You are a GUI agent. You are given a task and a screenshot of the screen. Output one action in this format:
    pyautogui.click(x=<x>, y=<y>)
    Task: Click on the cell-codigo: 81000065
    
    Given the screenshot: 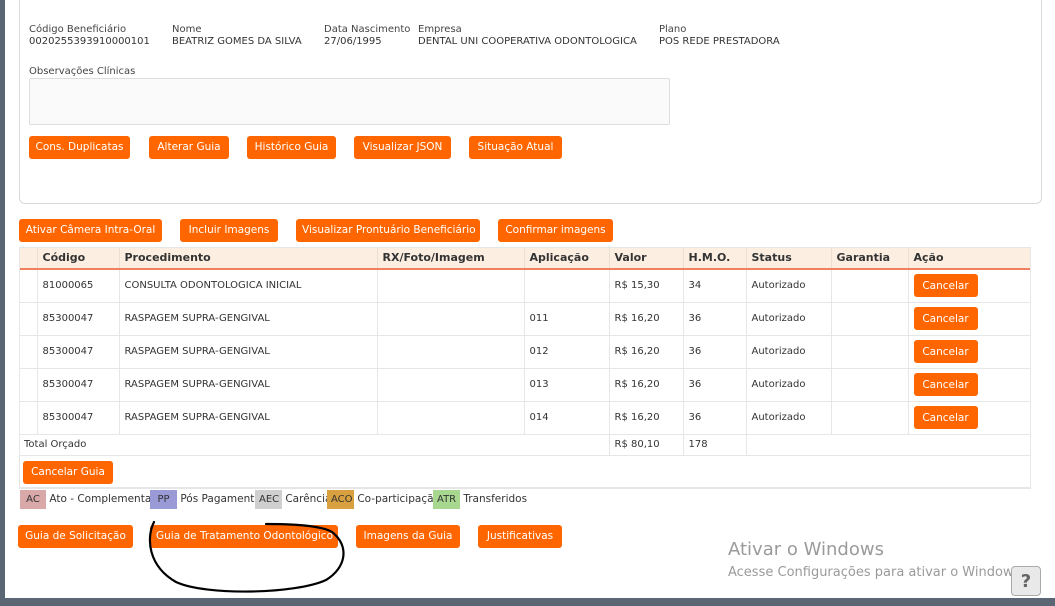 What is the action you would take?
    pyautogui.click(x=78, y=286)
    